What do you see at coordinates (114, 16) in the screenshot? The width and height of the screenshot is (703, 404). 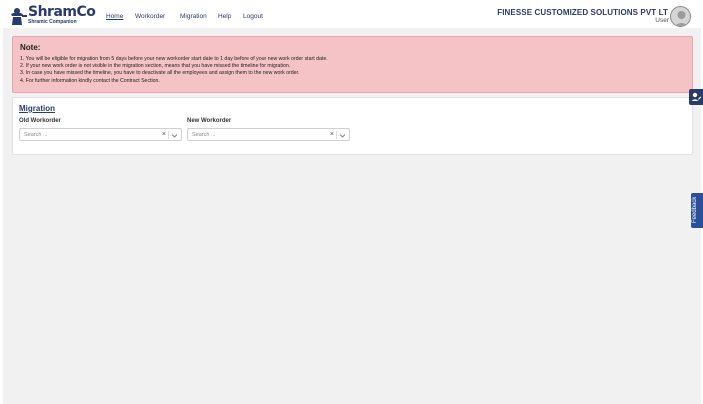 I see `nav-home: Home` at bounding box center [114, 16].